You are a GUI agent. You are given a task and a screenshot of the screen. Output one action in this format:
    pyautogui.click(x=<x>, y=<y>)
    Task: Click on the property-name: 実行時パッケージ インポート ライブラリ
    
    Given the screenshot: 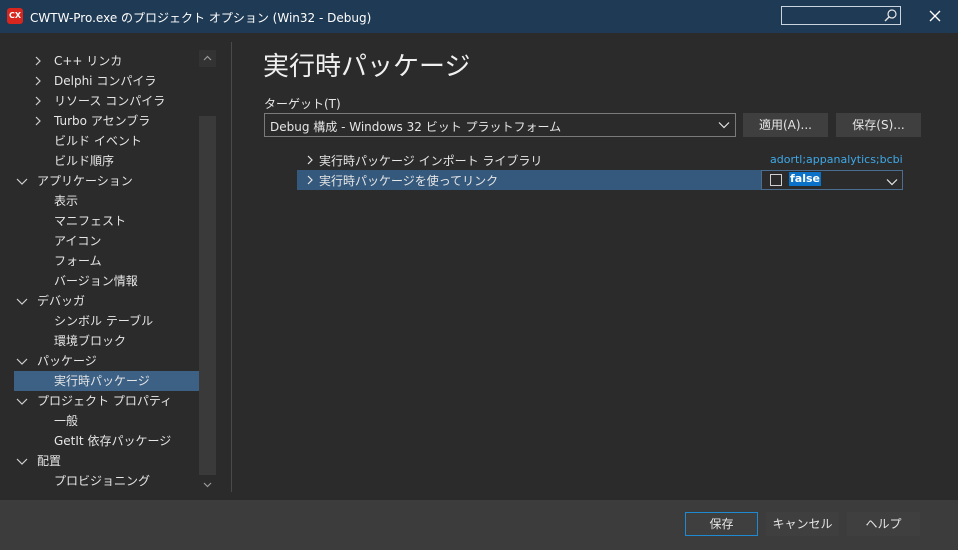 What is the action you would take?
    pyautogui.click(x=431, y=161)
    